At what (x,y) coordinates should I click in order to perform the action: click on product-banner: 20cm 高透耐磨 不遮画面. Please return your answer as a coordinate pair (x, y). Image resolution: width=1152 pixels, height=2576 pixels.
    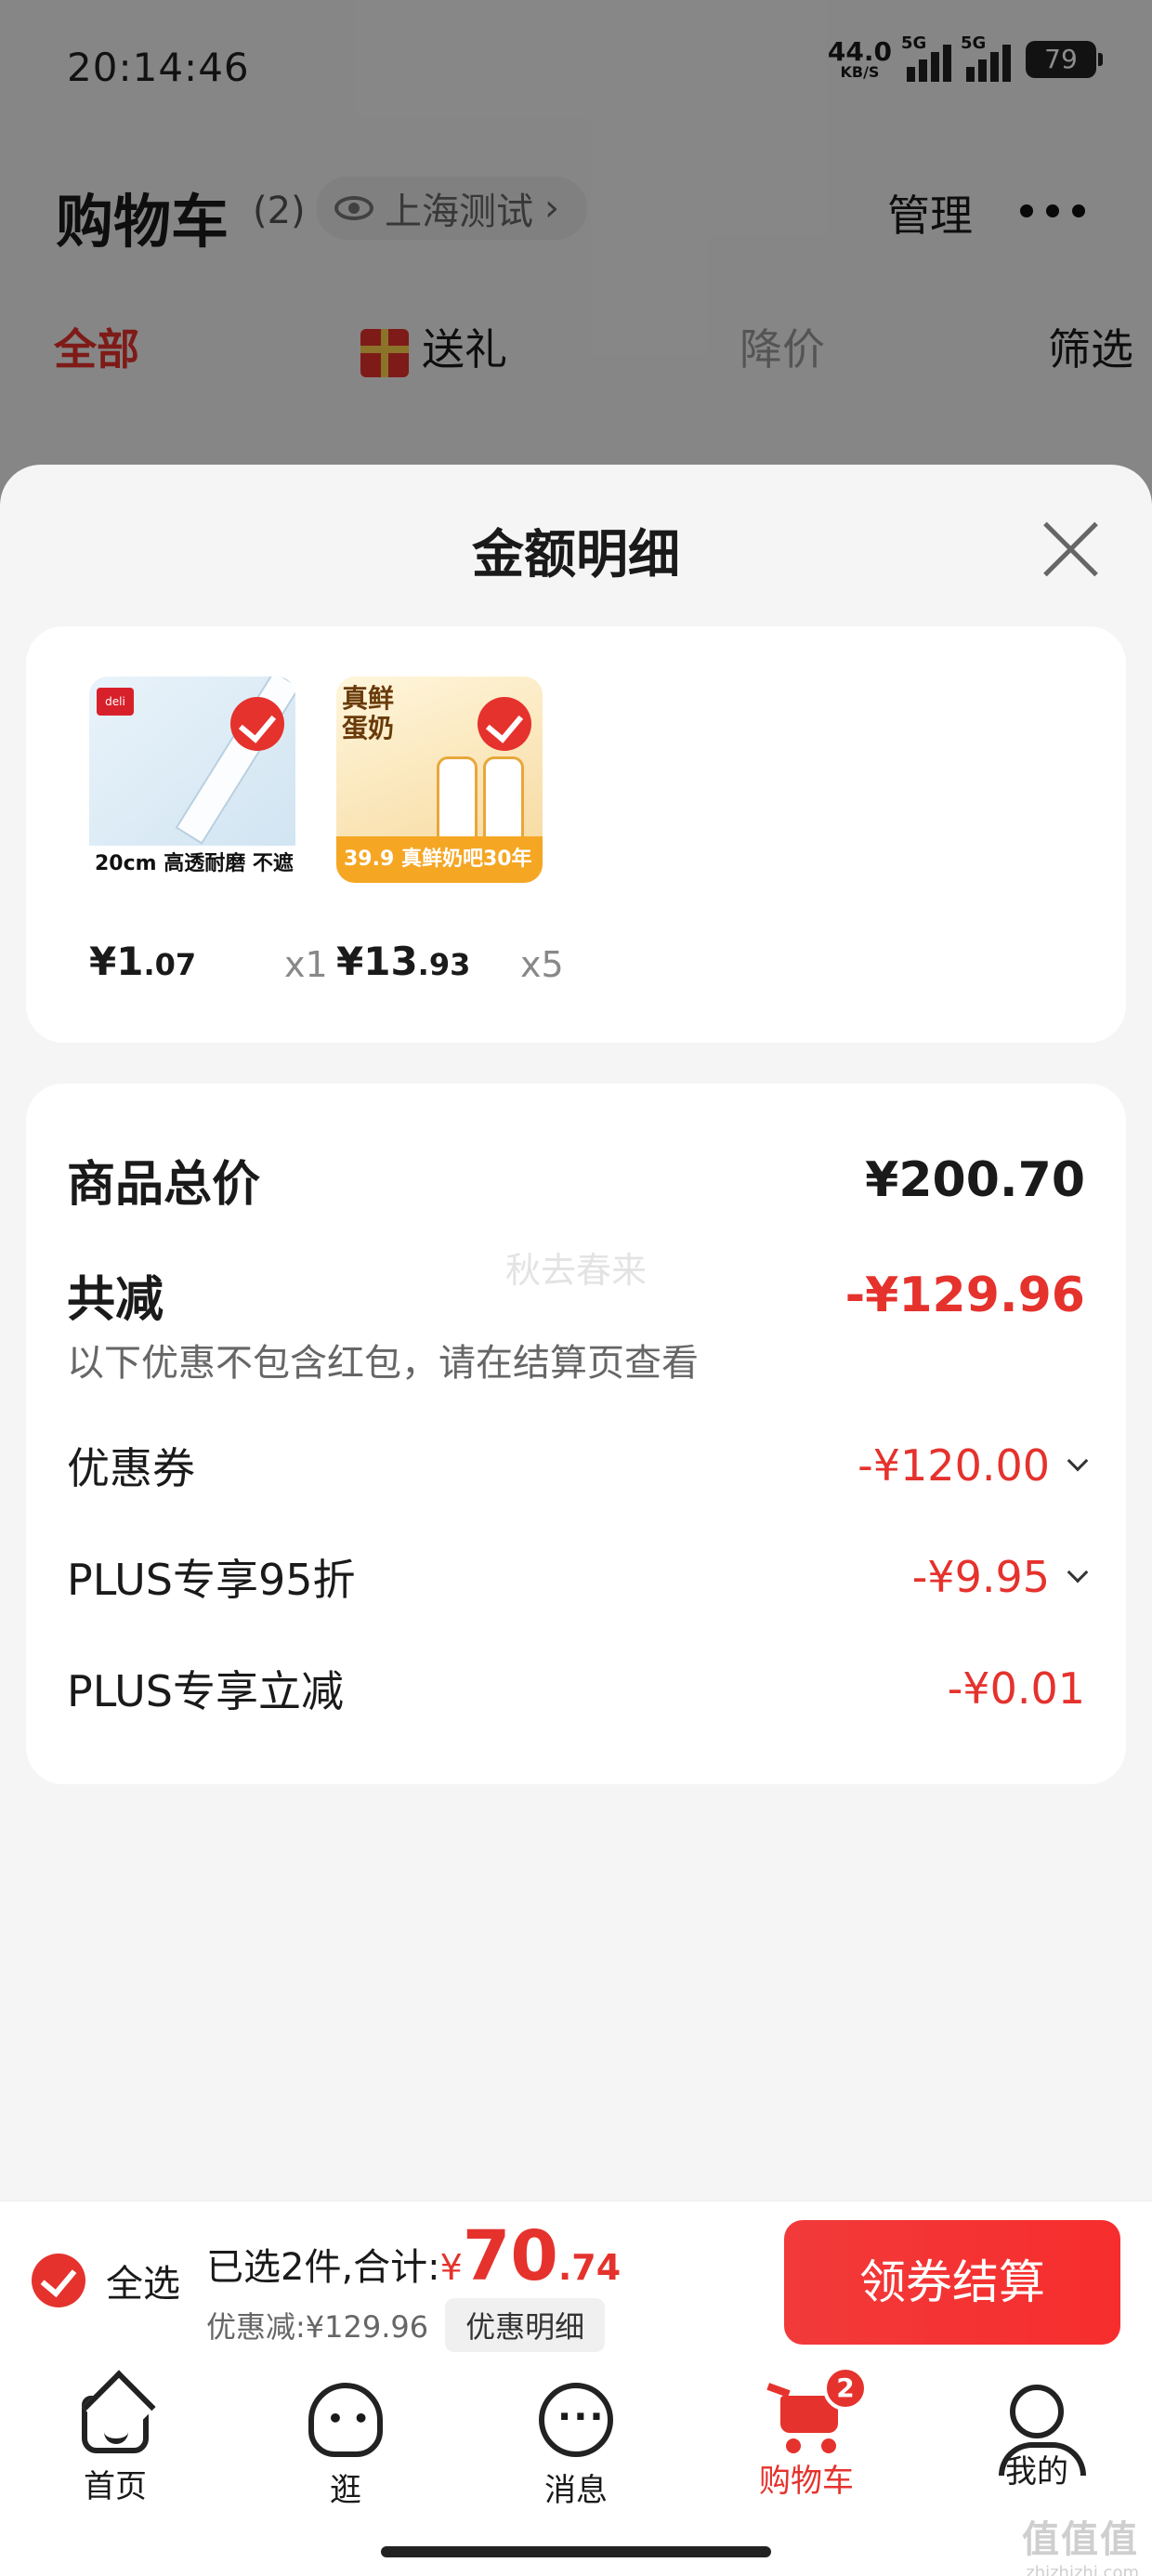
    Looking at the image, I should click on (192, 864).